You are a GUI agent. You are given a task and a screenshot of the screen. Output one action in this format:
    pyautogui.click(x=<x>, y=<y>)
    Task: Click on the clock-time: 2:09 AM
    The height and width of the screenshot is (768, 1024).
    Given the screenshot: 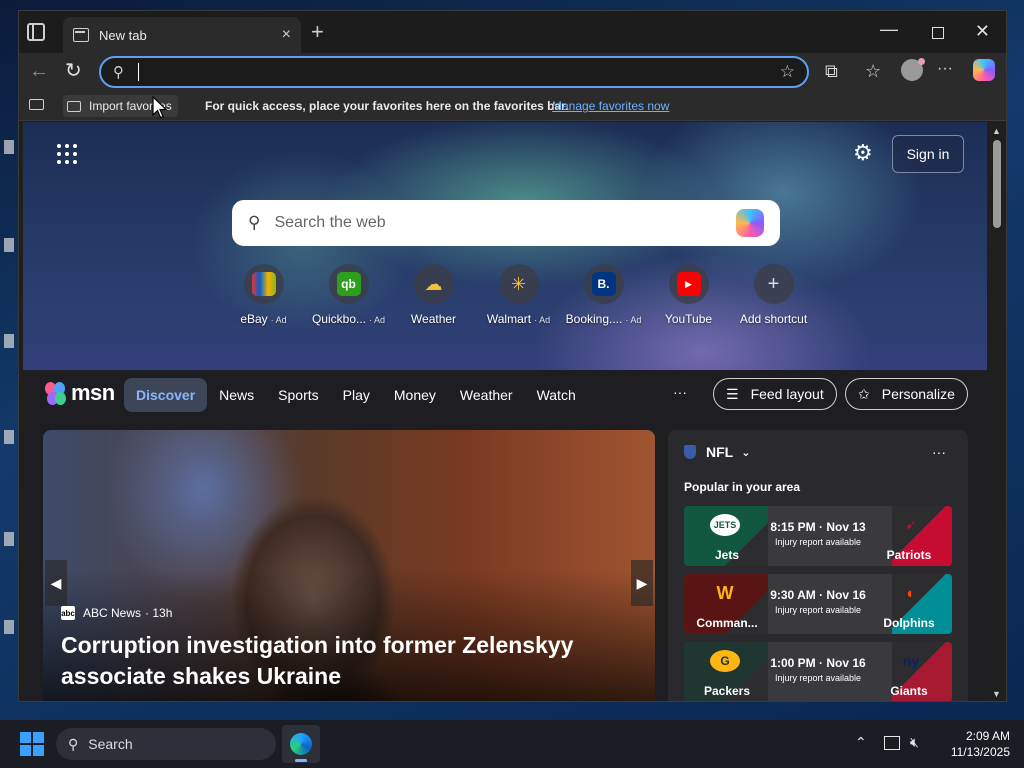 What is the action you would take?
    pyautogui.click(x=987, y=736)
    